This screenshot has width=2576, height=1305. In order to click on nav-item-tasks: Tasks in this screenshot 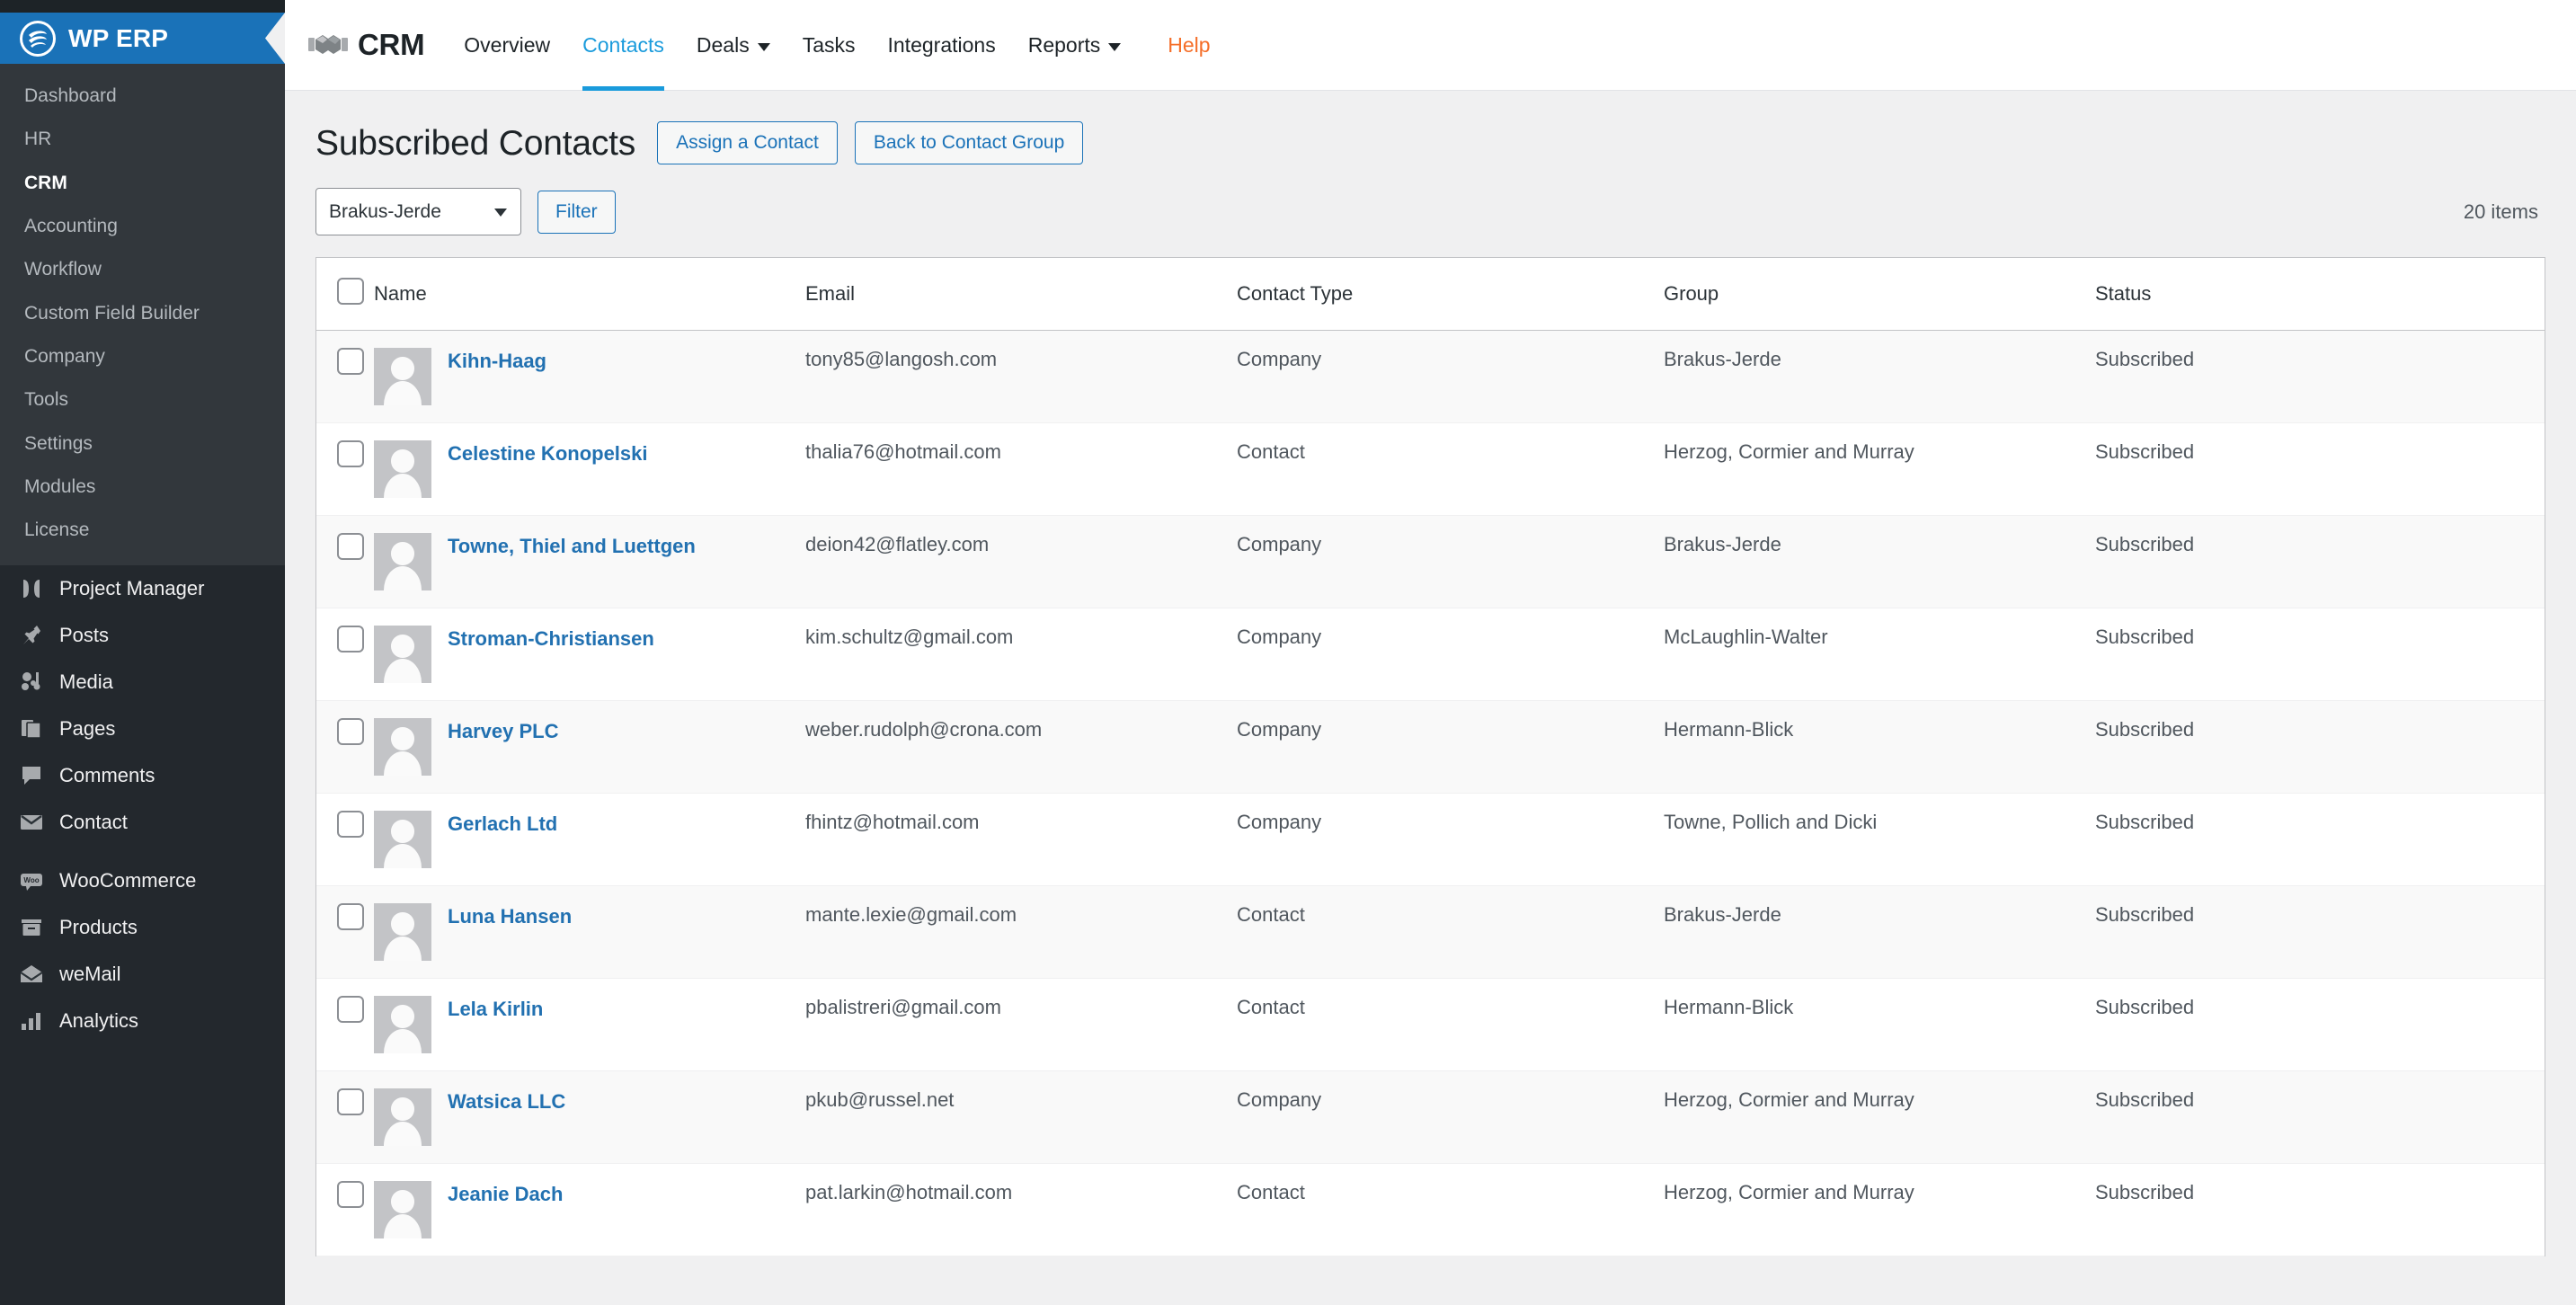, I will do `click(829, 45)`.